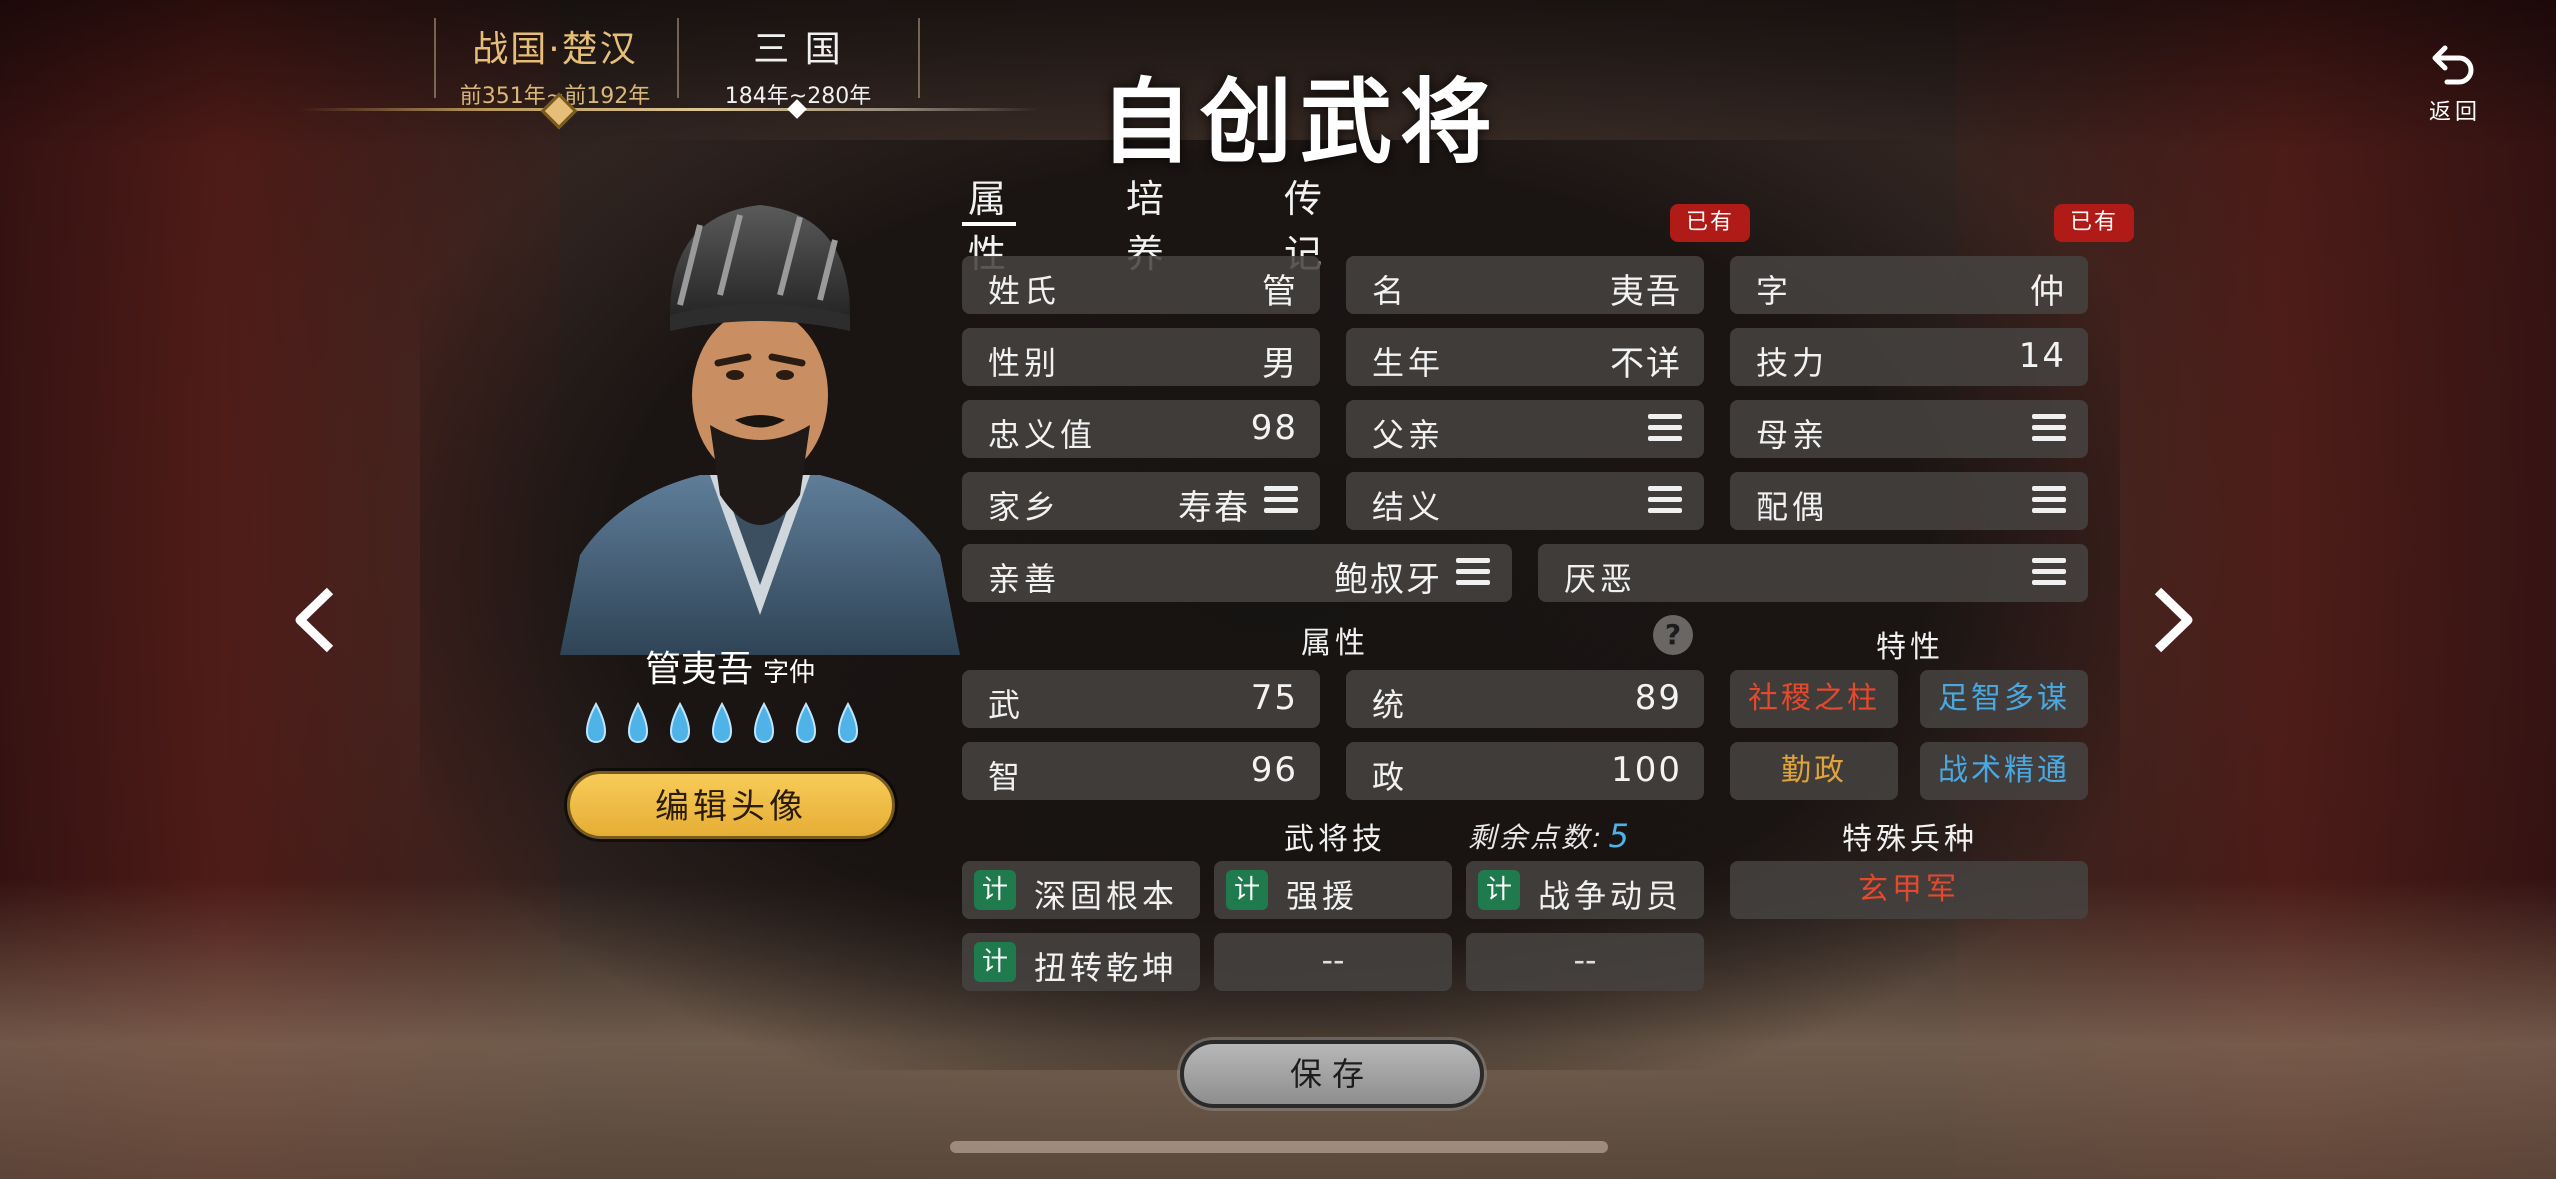  What do you see at coordinates (1408, 363) in the screenshot?
I see `field-label: 生年` at bounding box center [1408, 363].